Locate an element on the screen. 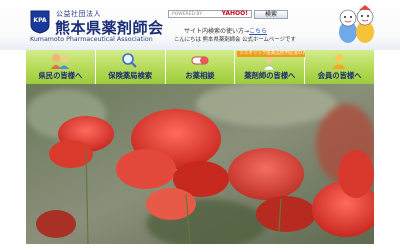  search-howto: サイト内検索の使い方→こちら is located at coordinates (225, 30).